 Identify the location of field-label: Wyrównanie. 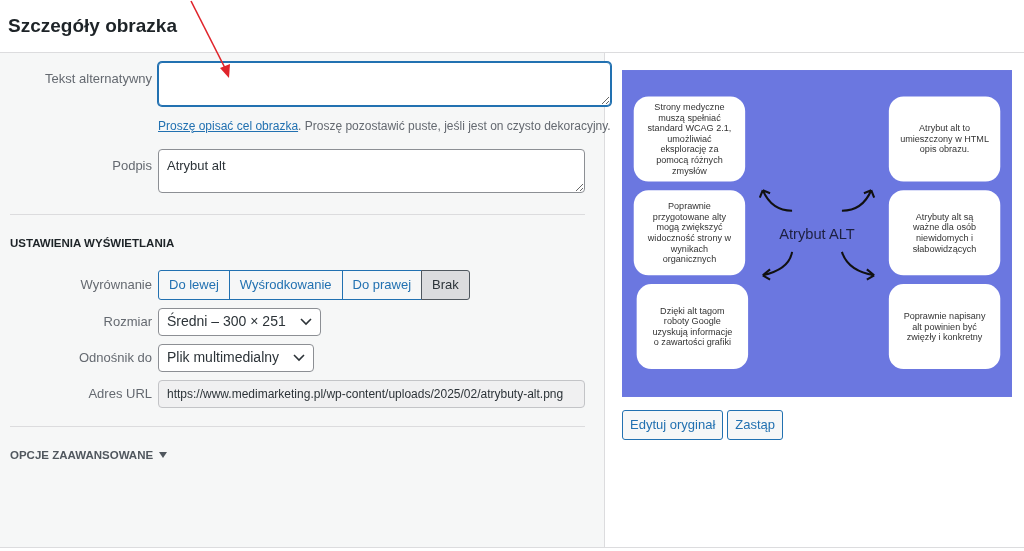
(115, 285).